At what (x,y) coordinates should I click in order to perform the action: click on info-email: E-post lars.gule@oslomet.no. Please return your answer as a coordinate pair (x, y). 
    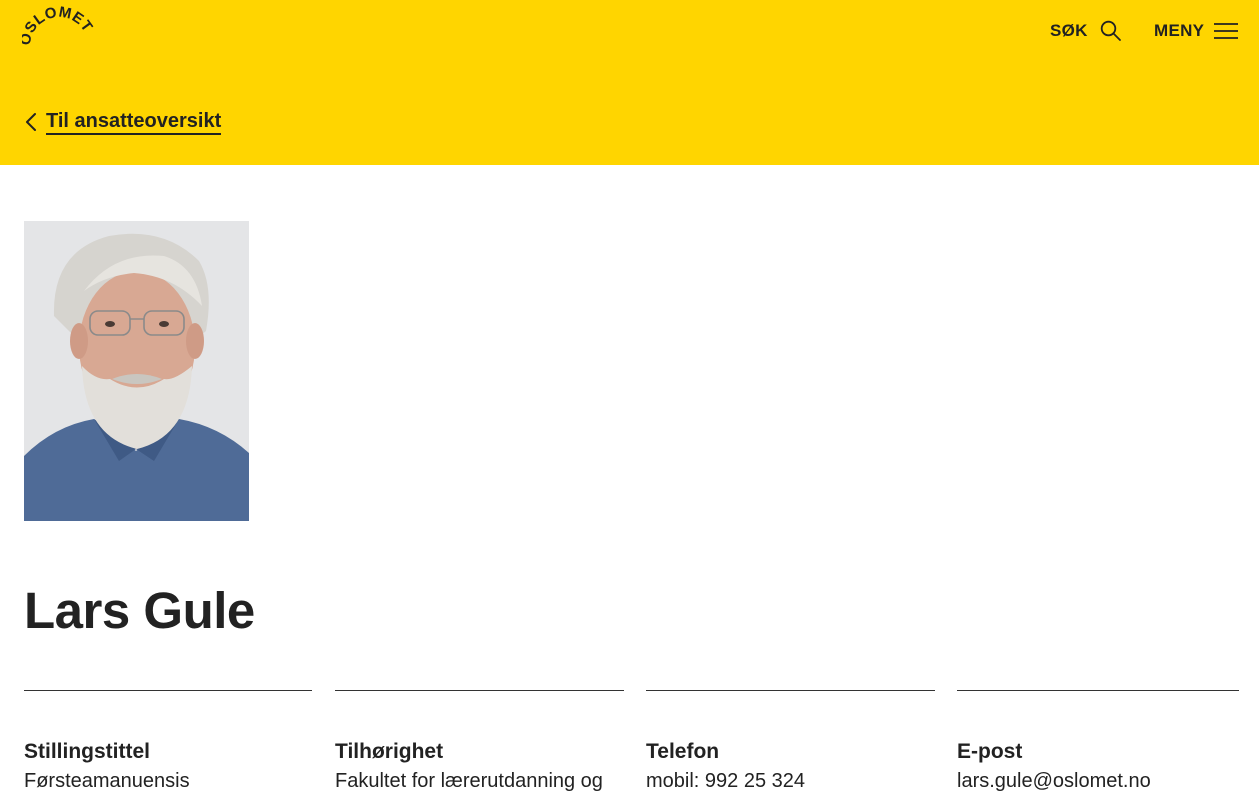
    Looking at the image, I should click on (1098, 750).